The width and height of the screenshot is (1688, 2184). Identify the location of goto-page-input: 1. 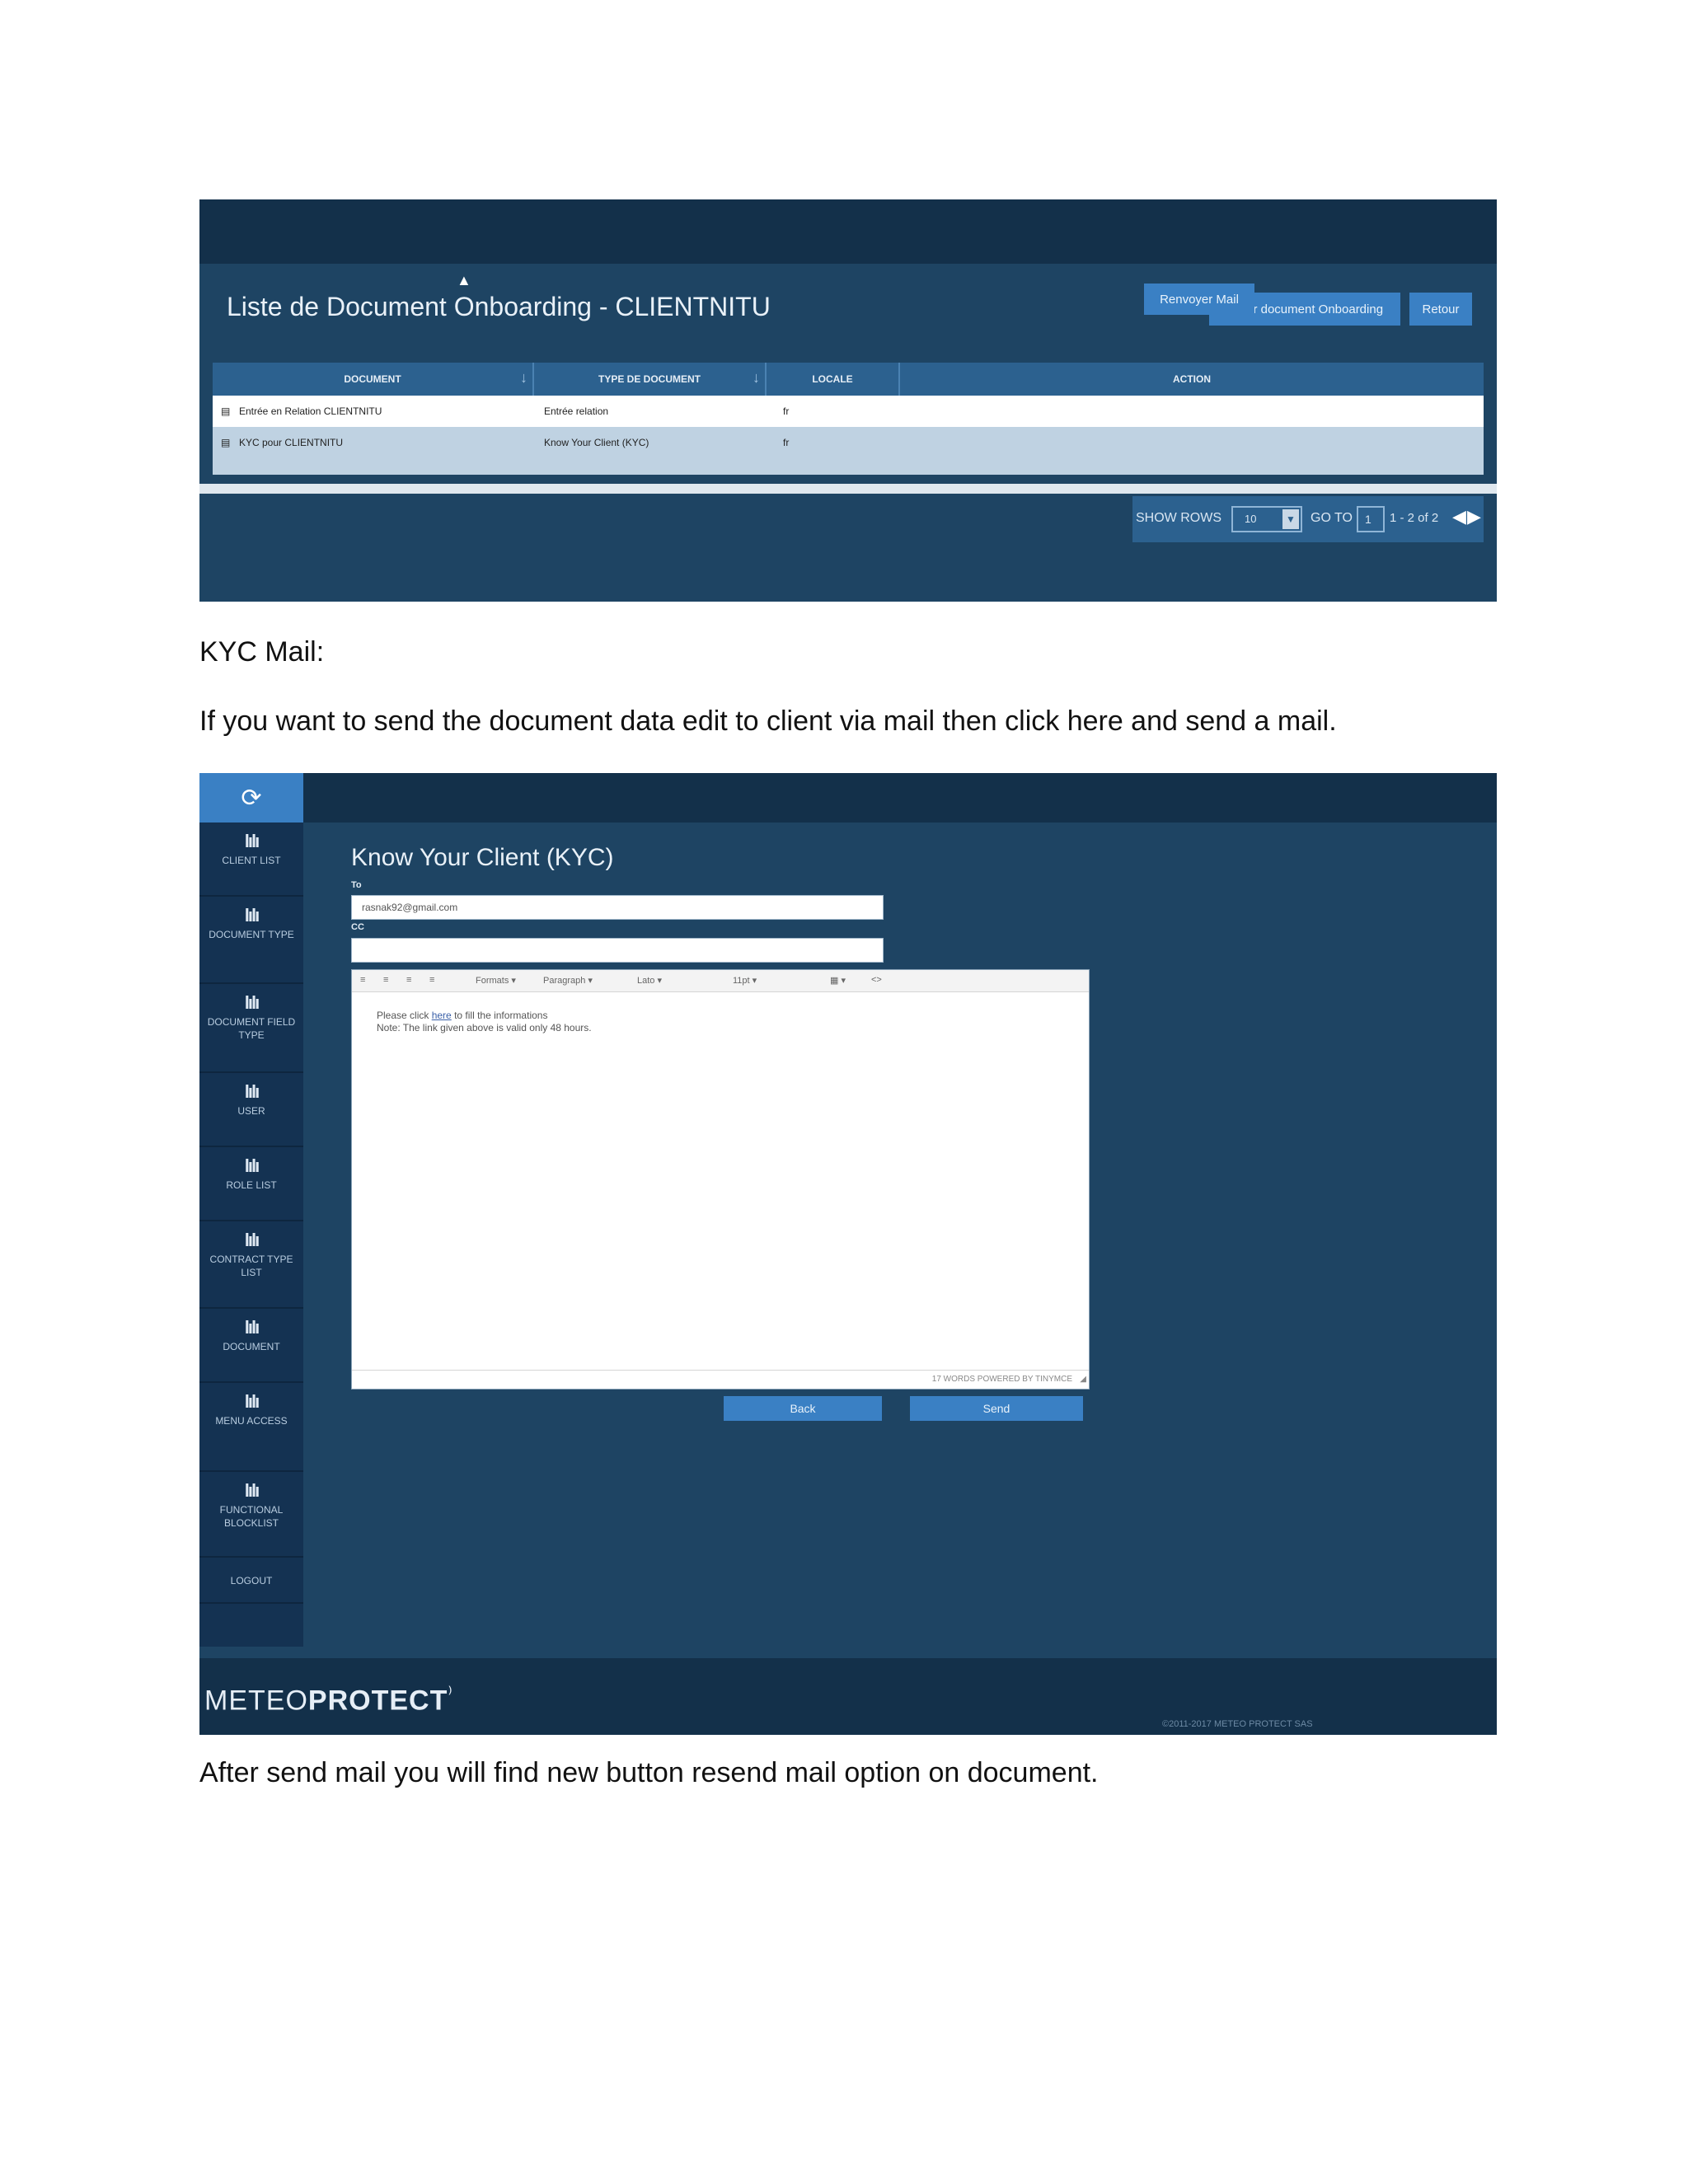
(1371, 519).